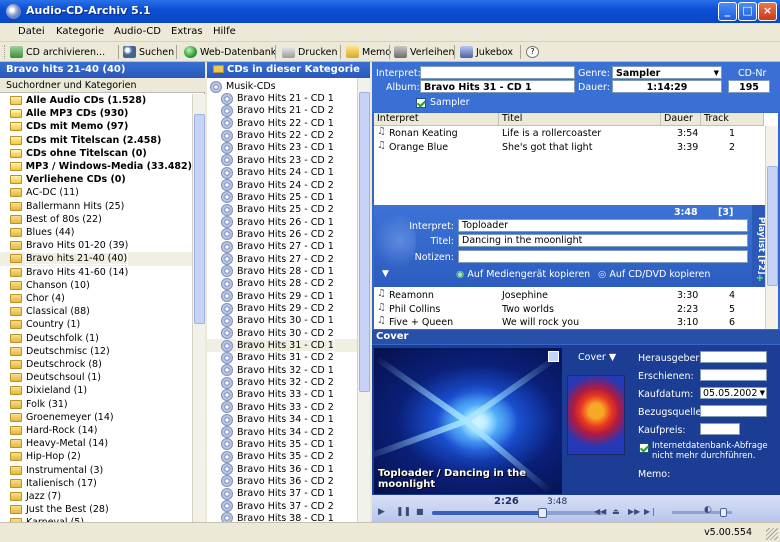  What do you see at coordinates (96, 311) in the screenshot?
I see `category-item: Classical (88)` at bounding box center [96, 311].